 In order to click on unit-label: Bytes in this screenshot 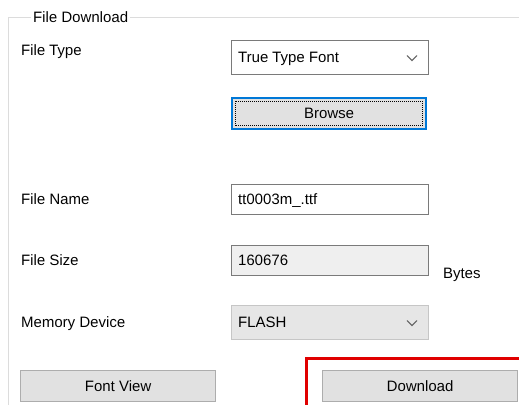, I will do `click(462, 273)`.